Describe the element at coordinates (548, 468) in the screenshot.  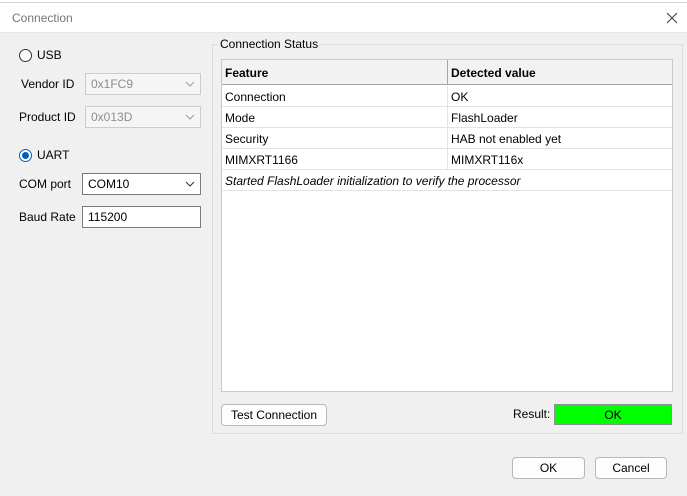
I see `ok-button: OK` at that location.